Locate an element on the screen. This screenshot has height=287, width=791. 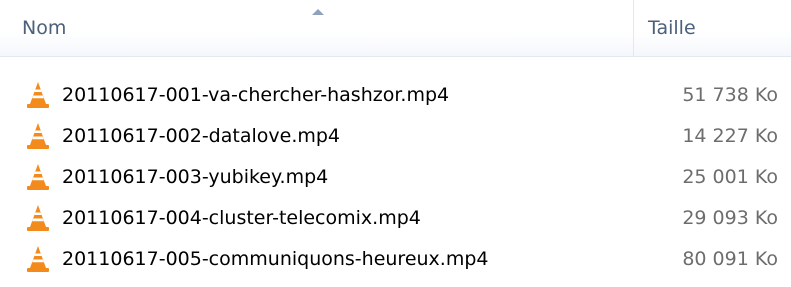
file-row: 20110617-003-yubikey.mp4 25 001 Ko is located at coordinates (395, 177).